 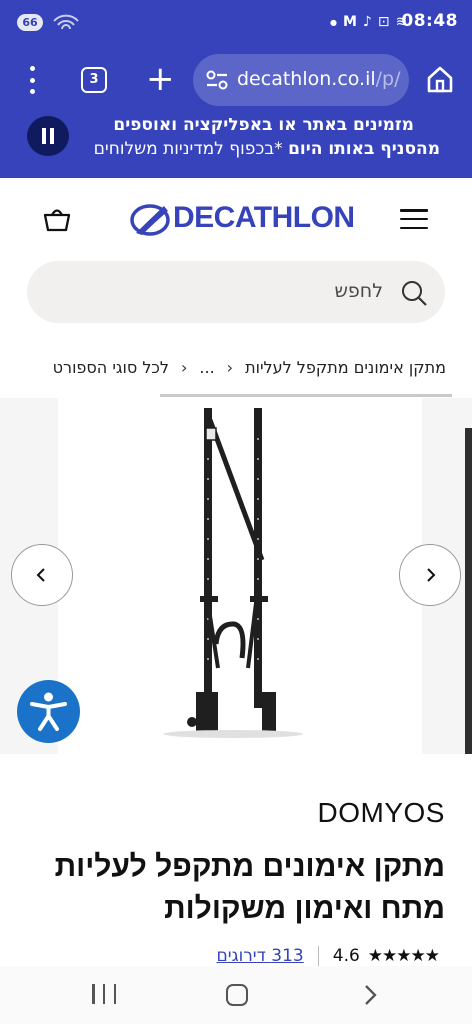 I want to click on hamburger-menu-icon, so click(x=414, y=219).